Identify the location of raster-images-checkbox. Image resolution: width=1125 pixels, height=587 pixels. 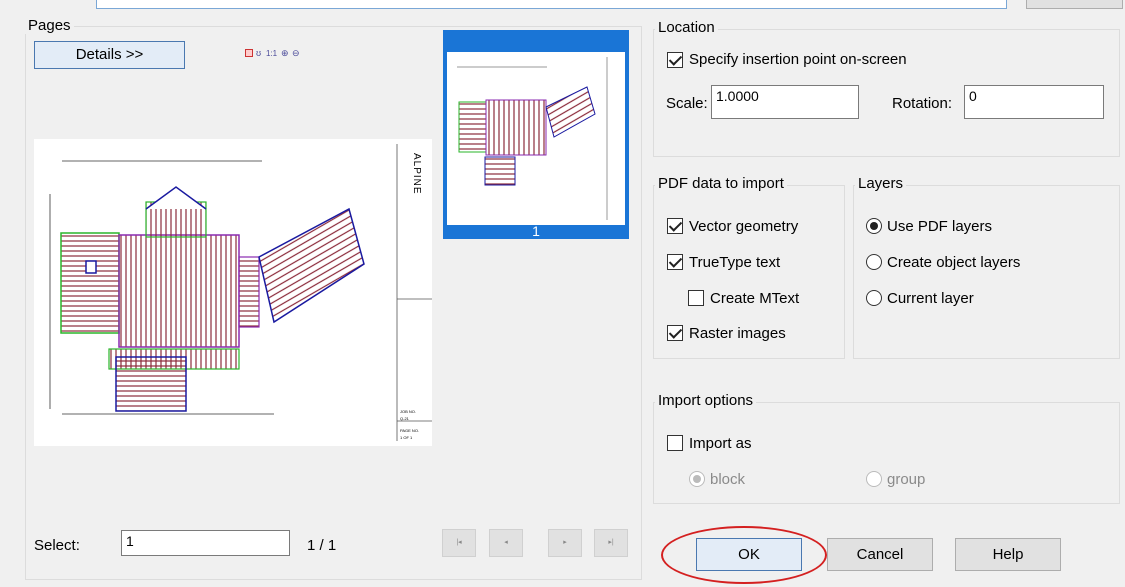
(675, 333).